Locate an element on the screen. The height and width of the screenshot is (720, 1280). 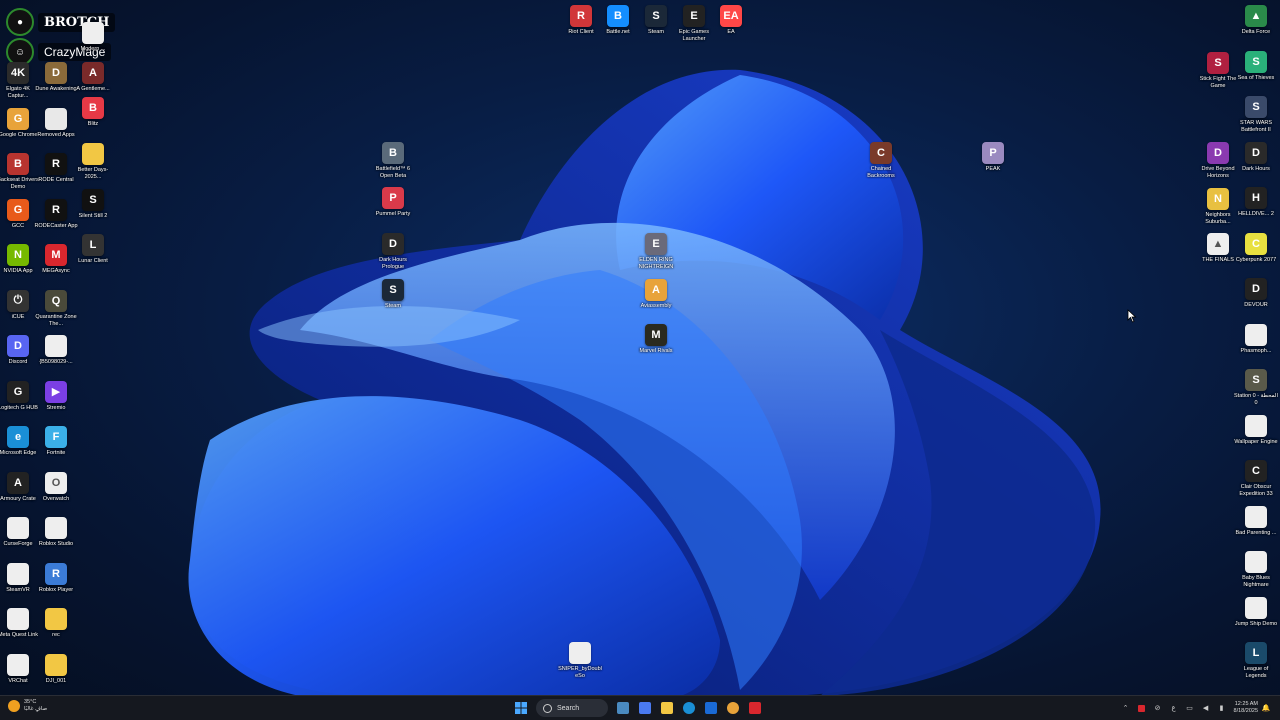
app-icon: S is located at coordinates (1256, 107).